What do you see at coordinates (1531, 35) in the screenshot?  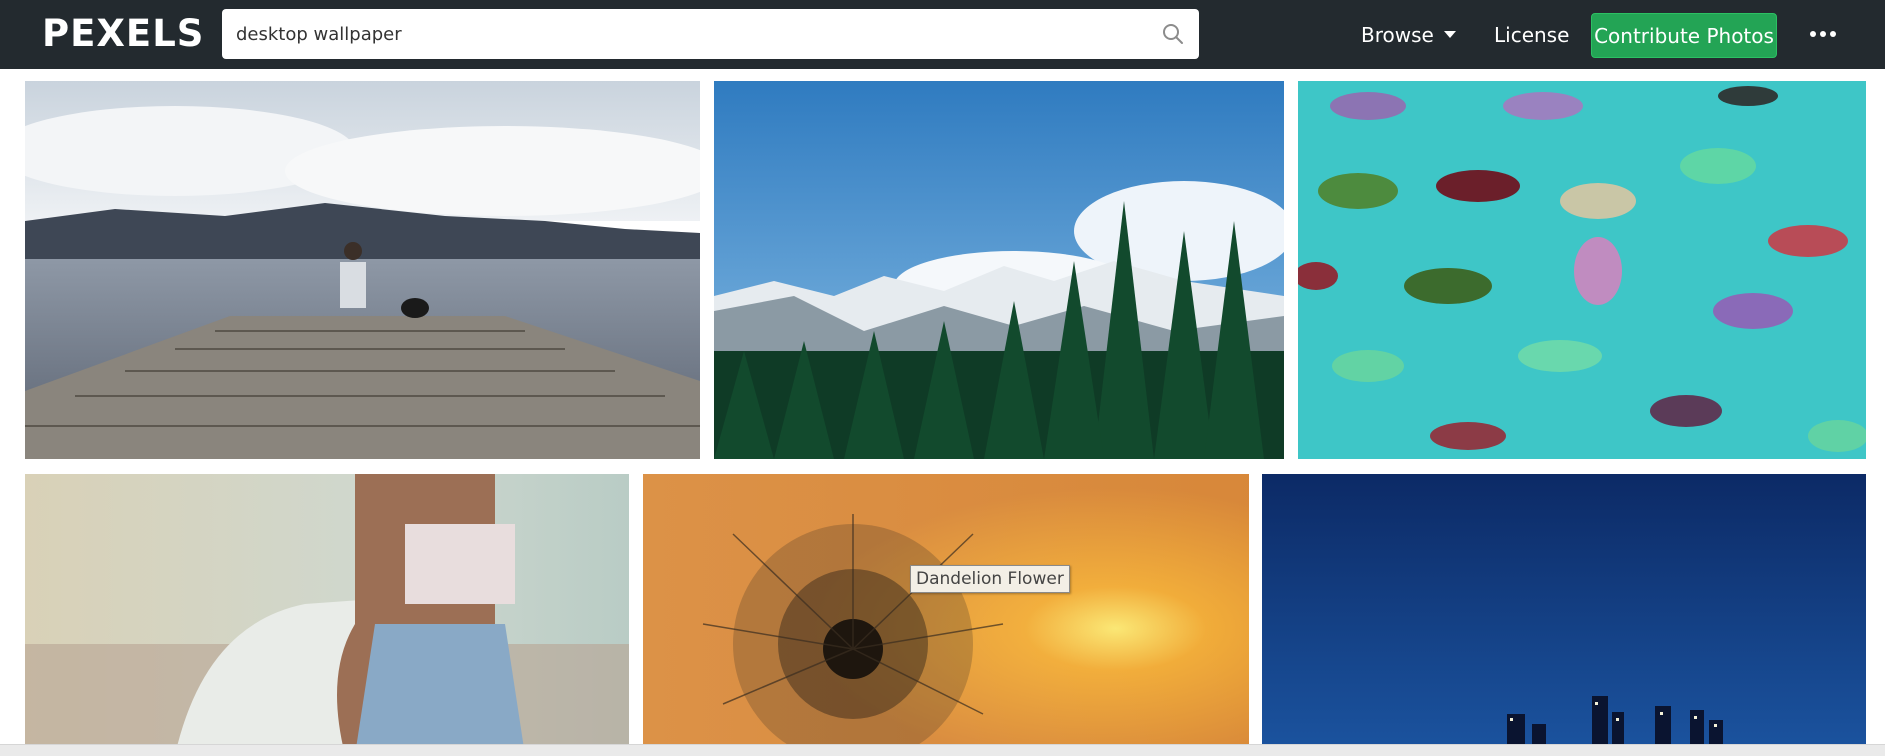 I see `license-link: License` at bounding box center [1531, 35].